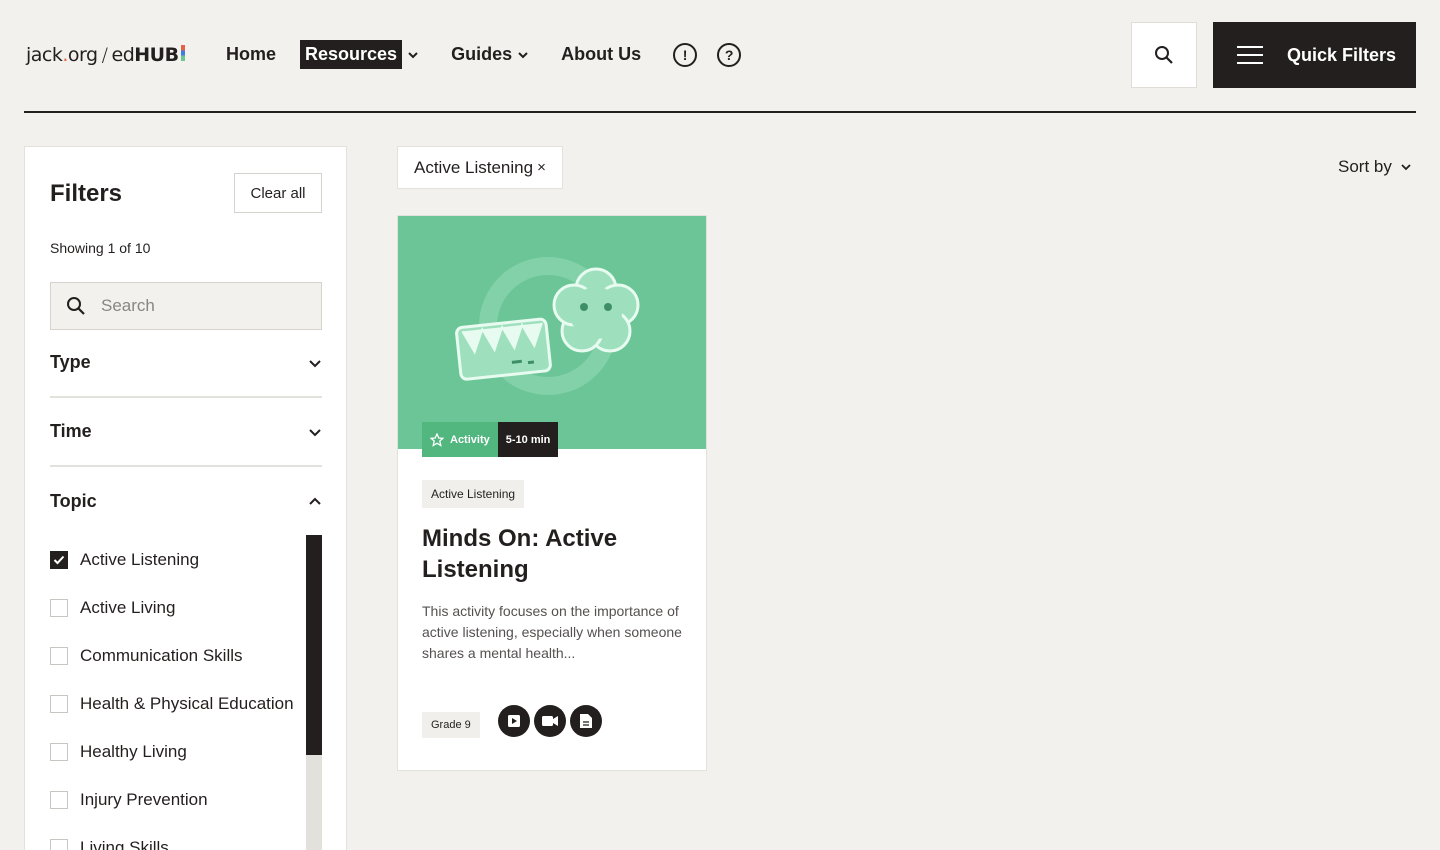 This screenshot has width=1440, height=850. What do you see at coordinates (186, 363) in the screenshot?
I see `accordion-type: Type` at bounding box center [186, 363].